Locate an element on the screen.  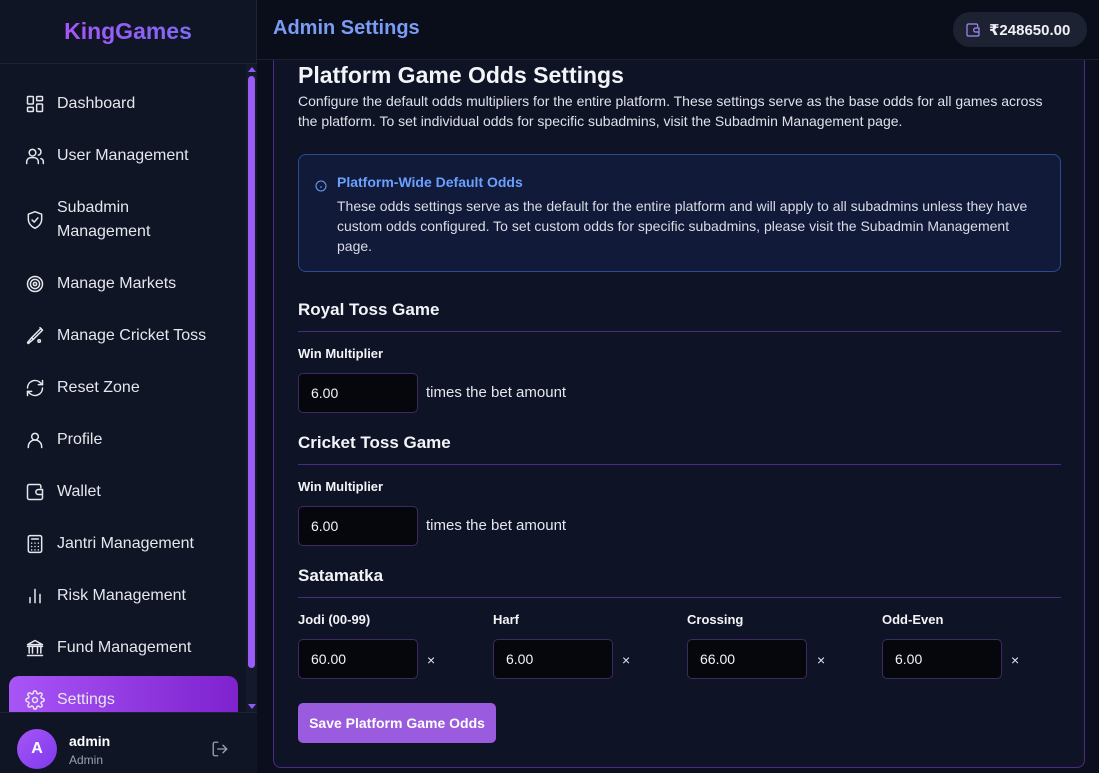
sidebar-item-risk-management: Risk Management is located at coordinates (123, 596).